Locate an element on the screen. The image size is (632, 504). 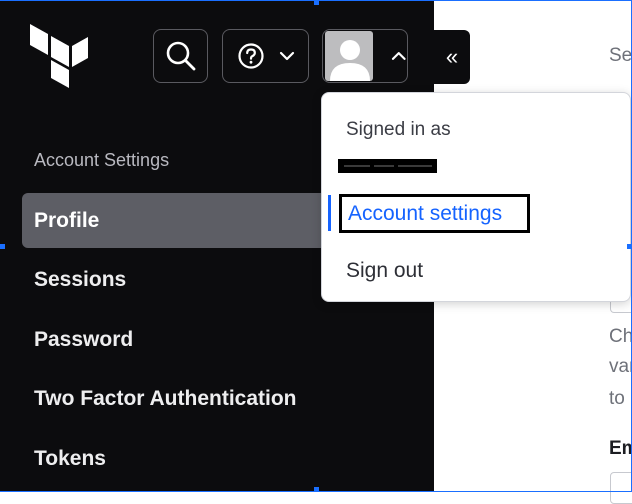
sidebar-item-tokens: Tokens is located at coordinates (228, 458).